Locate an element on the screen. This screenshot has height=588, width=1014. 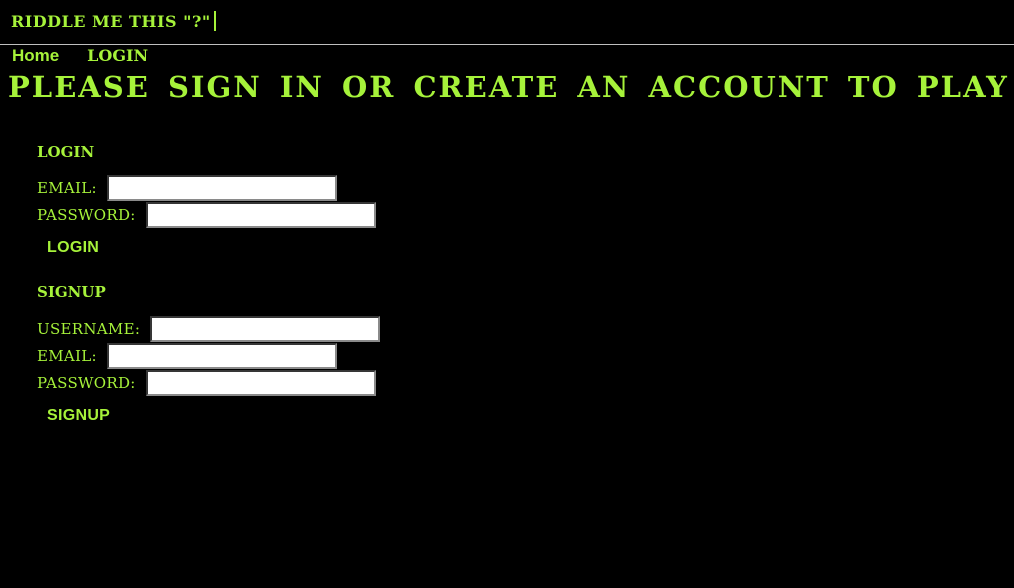
login-button: LOGIN is located at coordinates (73, 248).